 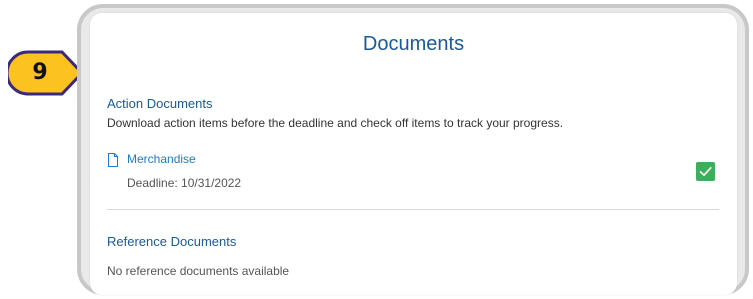 I want to click on completed-checkbox, so click(x=705, y=171).